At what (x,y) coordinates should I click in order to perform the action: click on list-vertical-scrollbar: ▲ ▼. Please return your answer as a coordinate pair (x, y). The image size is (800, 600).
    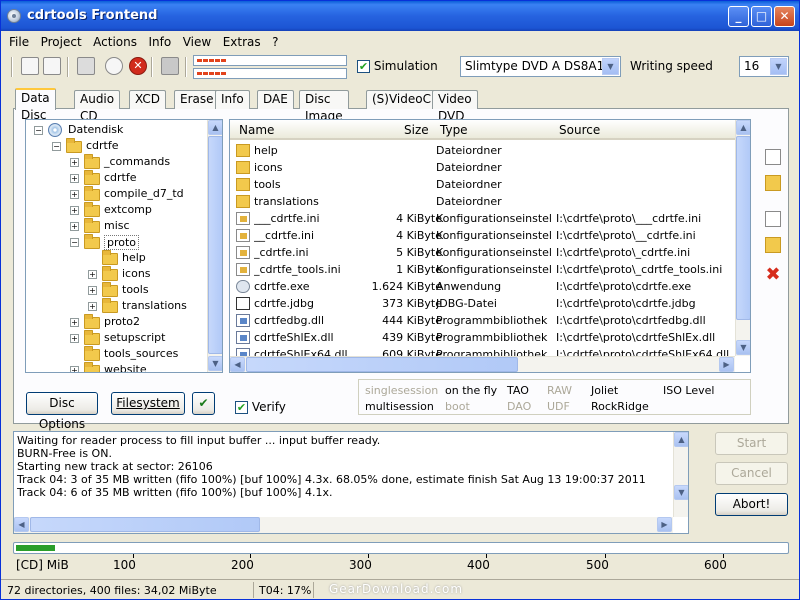
    Looking at the image, I should click on (742, 238).